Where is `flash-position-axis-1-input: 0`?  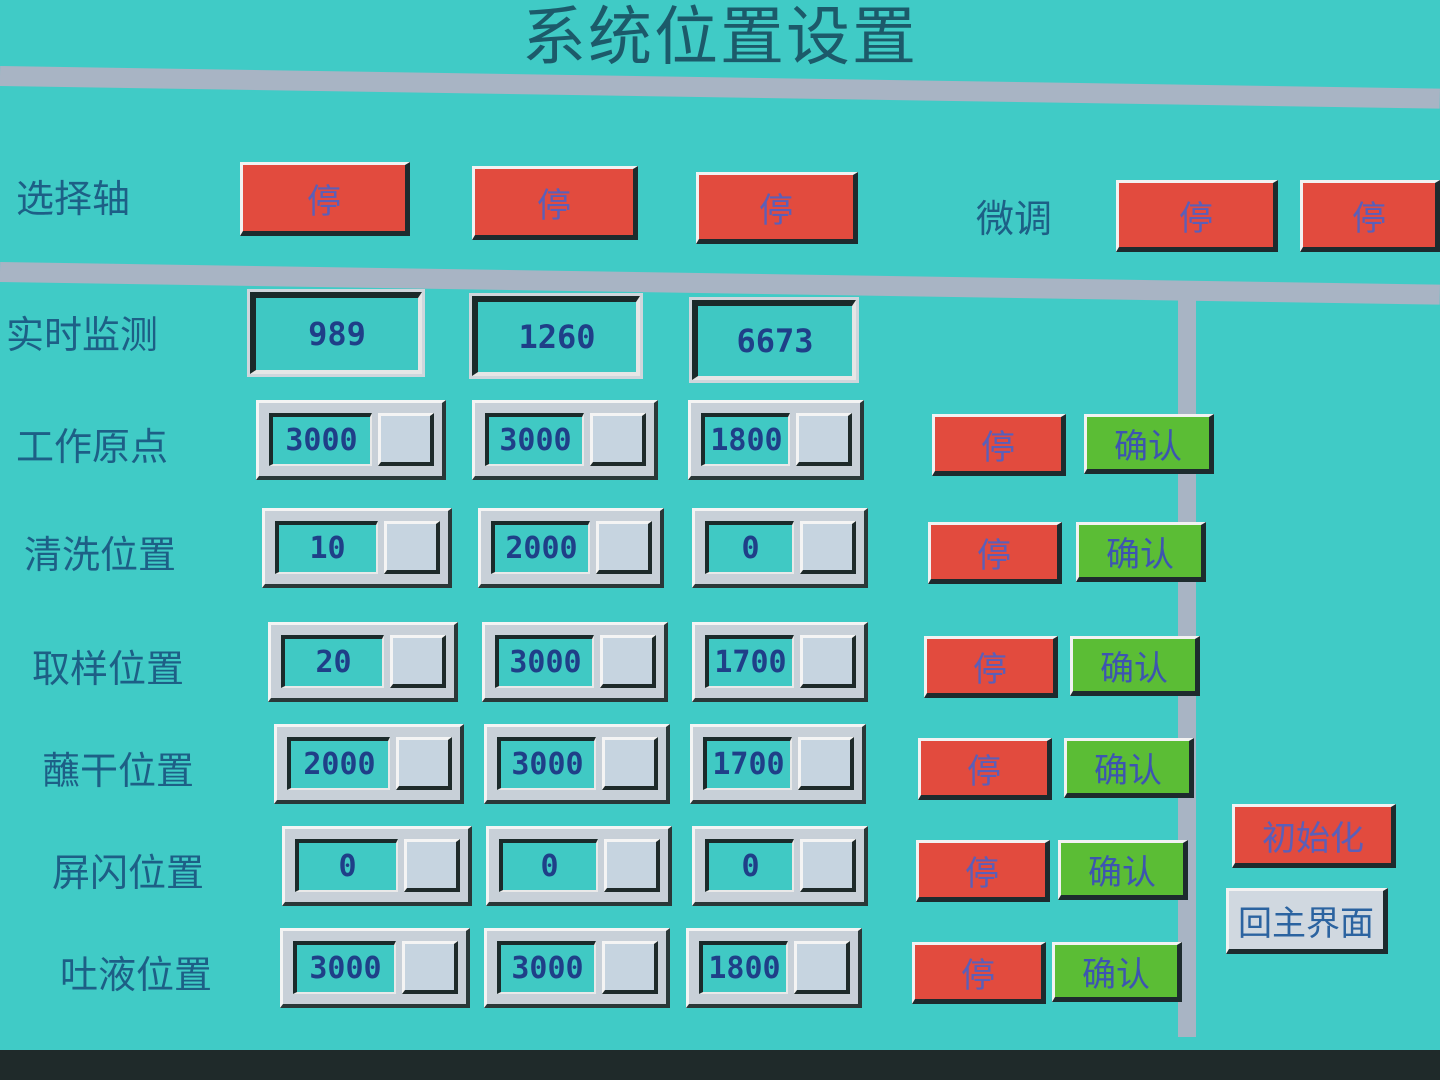
flash-position-axis-1-input: 0 is located at coordinates (377, 866).